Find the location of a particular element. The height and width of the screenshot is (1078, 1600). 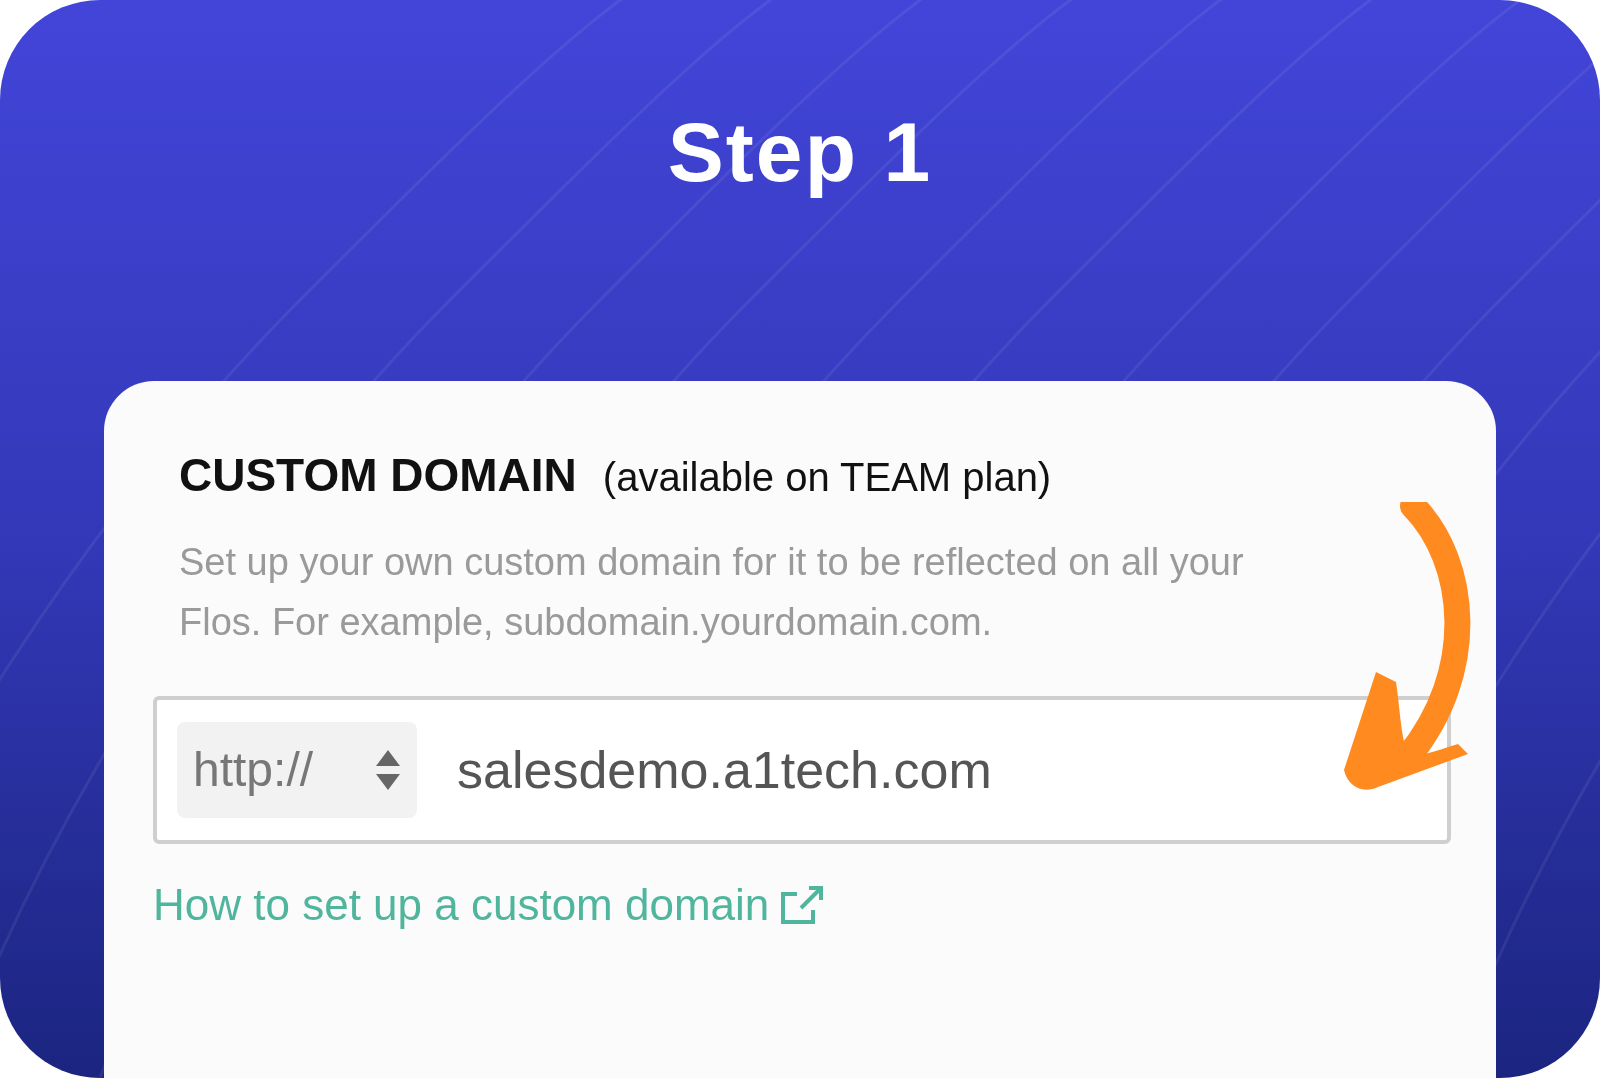

section-heading: CUSTOM DOMAIN is located at coordinates (378, 475).